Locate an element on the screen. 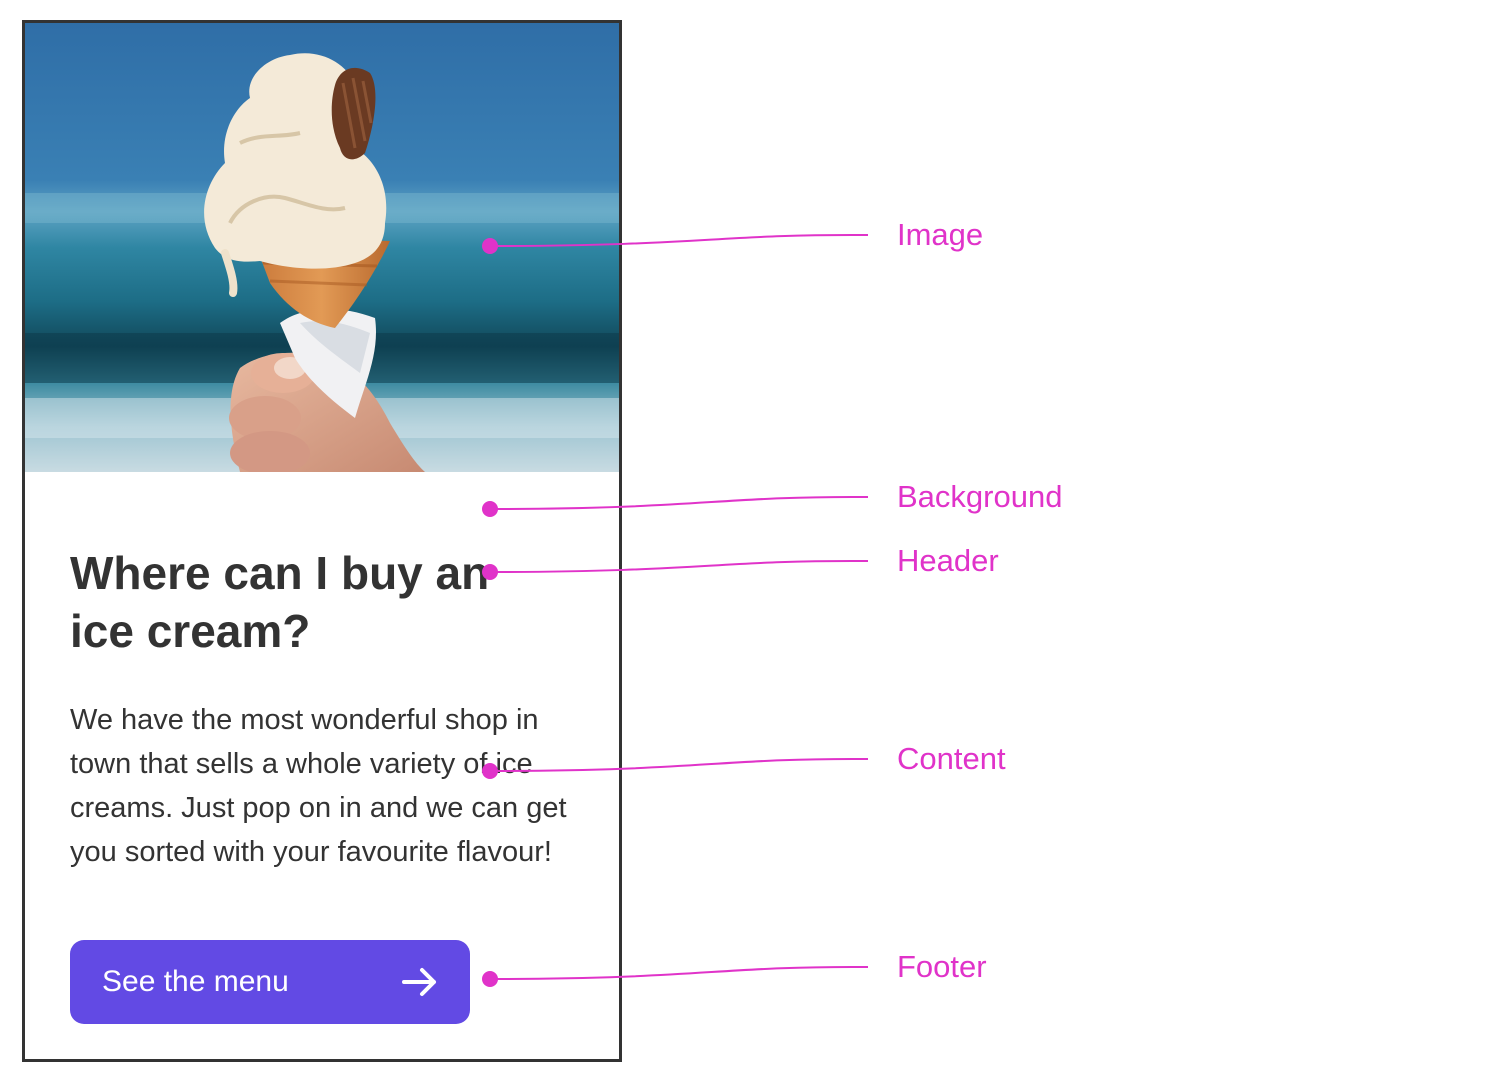  content-annotation-label: Content is located at coordinates (951, 758).